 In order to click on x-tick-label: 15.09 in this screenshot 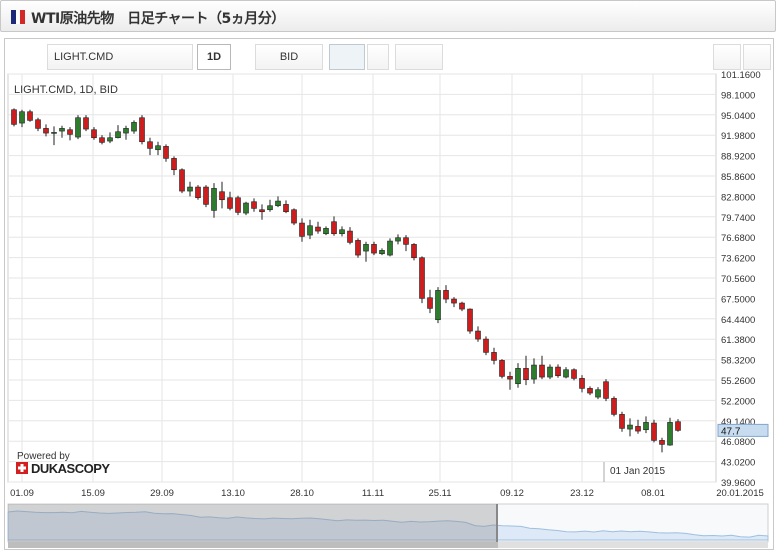, I will do `click(93, 493)`.